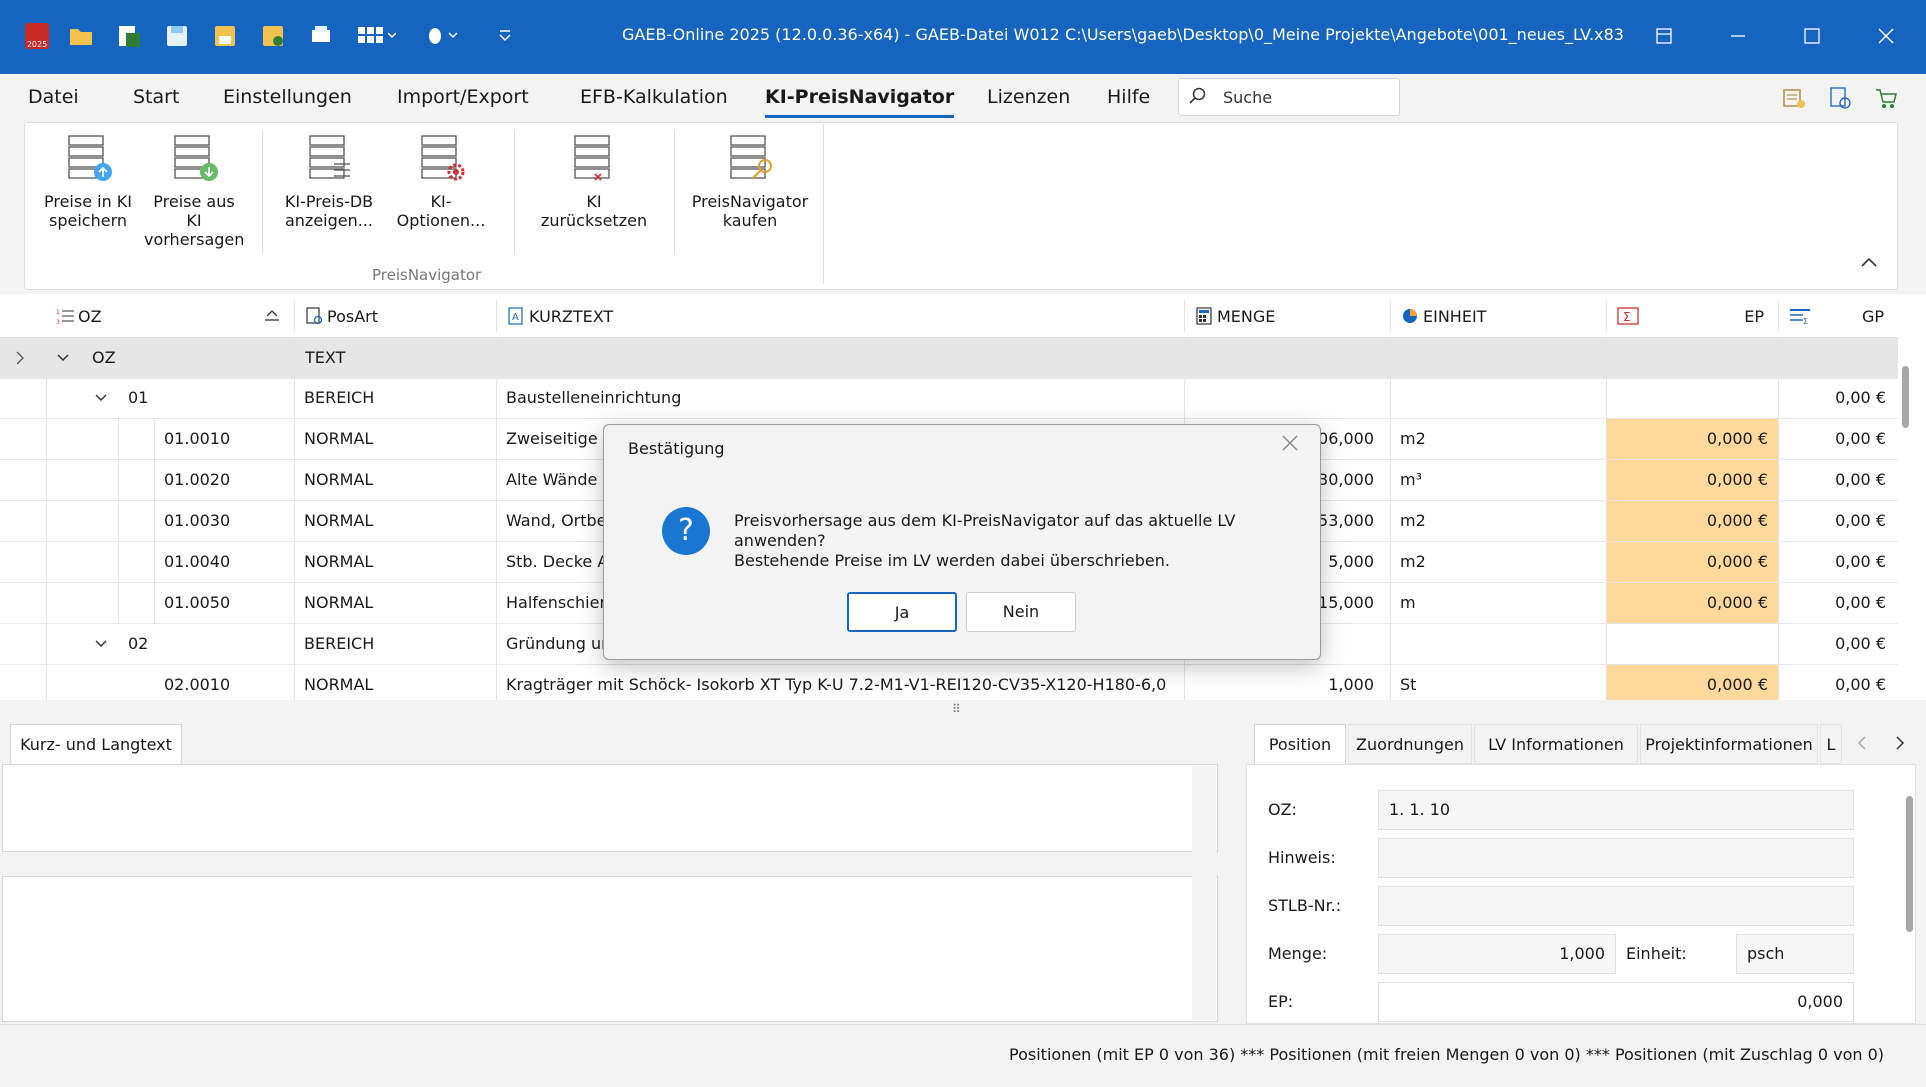  What do you see at coordinates (1028, 97) in the screenshot?
I see `menu-lizenzen: Lizenzen` at bounding box center [1028, 97].